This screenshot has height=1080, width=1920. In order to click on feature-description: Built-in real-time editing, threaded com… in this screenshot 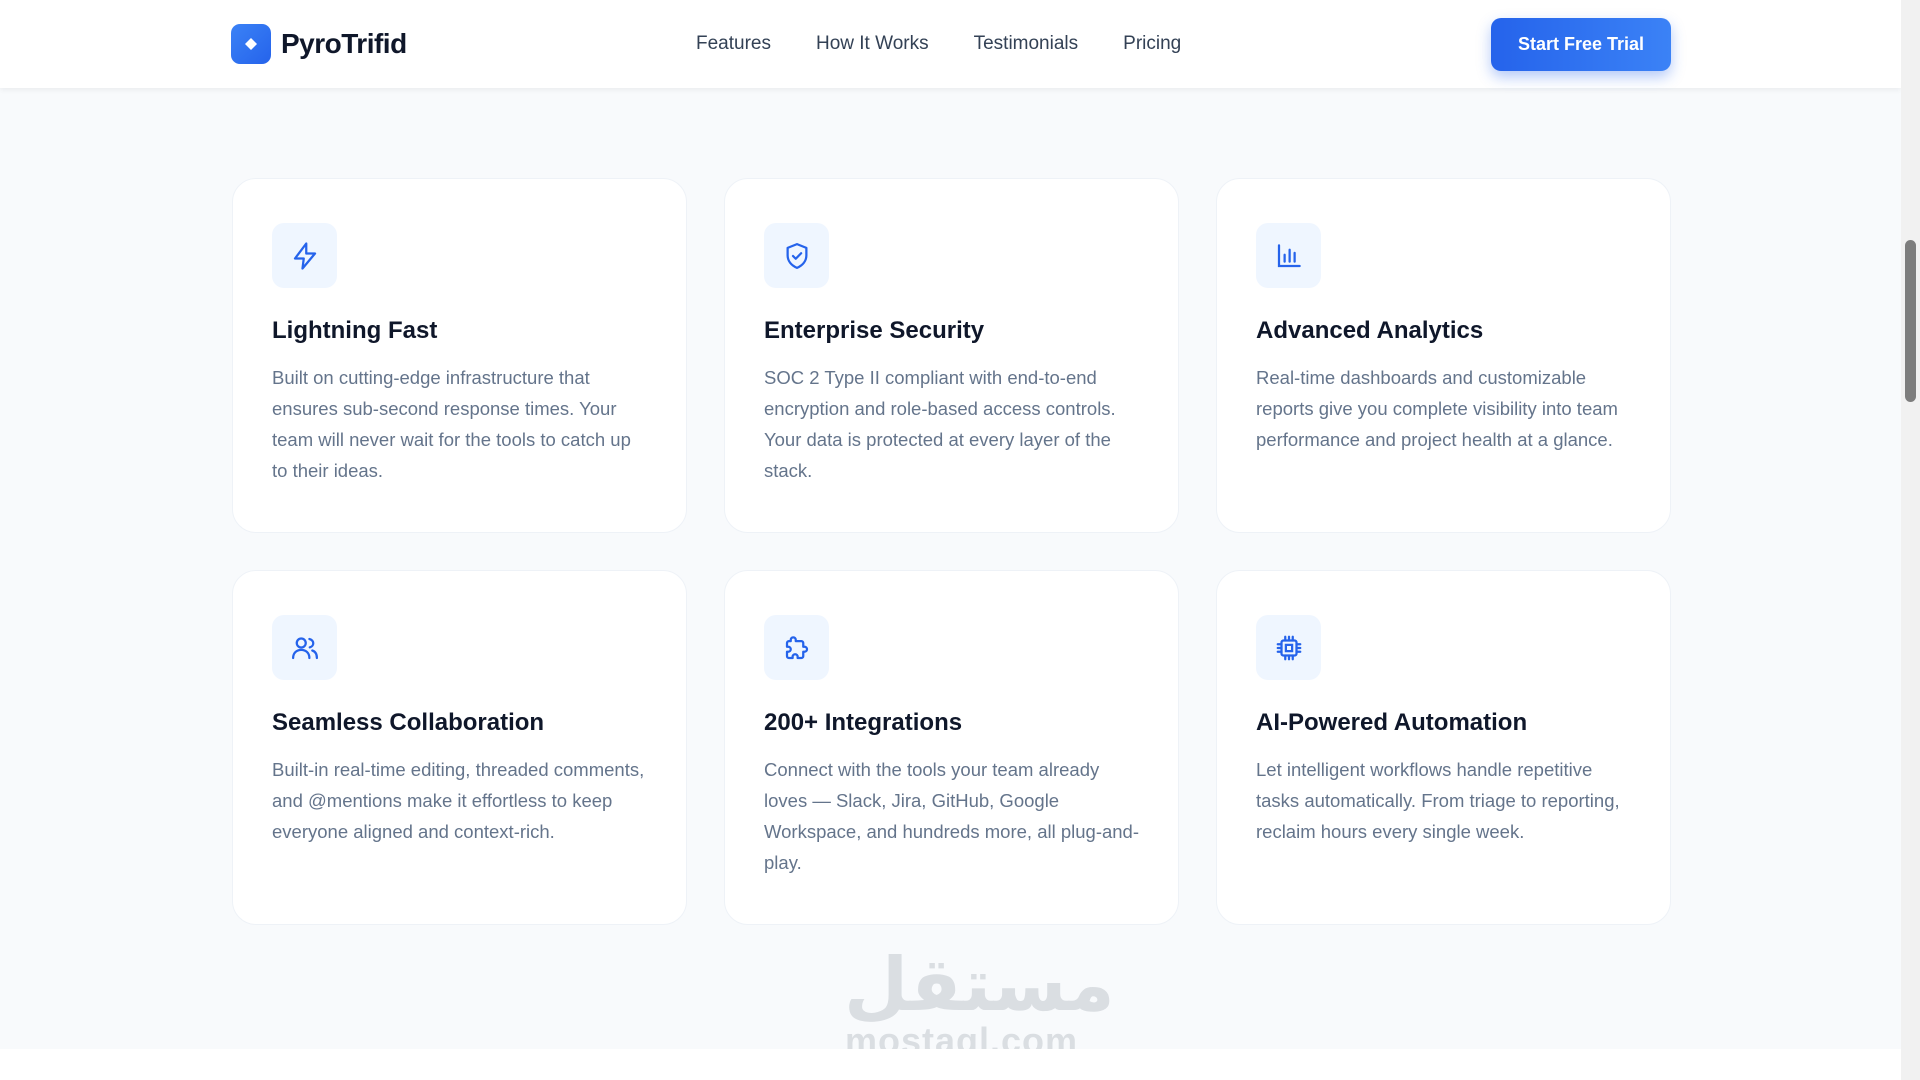, I will do `click(458, 800)`.